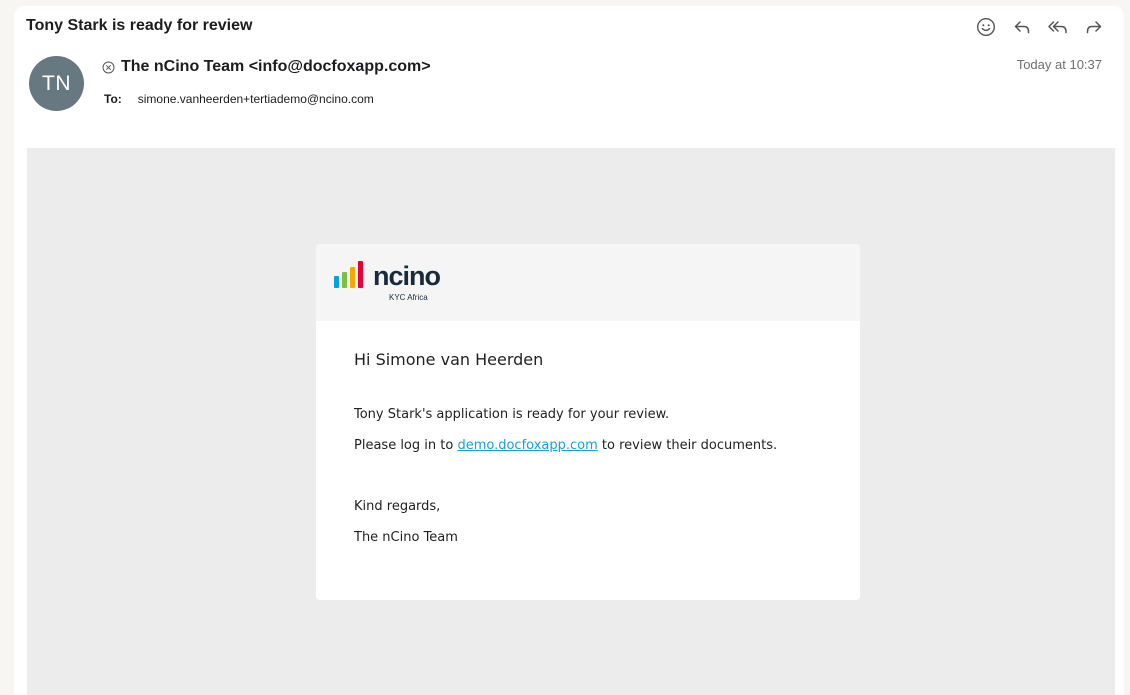 The height and width of the screenshot is (695, 1130). I want to click on closing: Kind regards,, so click(397, 506).